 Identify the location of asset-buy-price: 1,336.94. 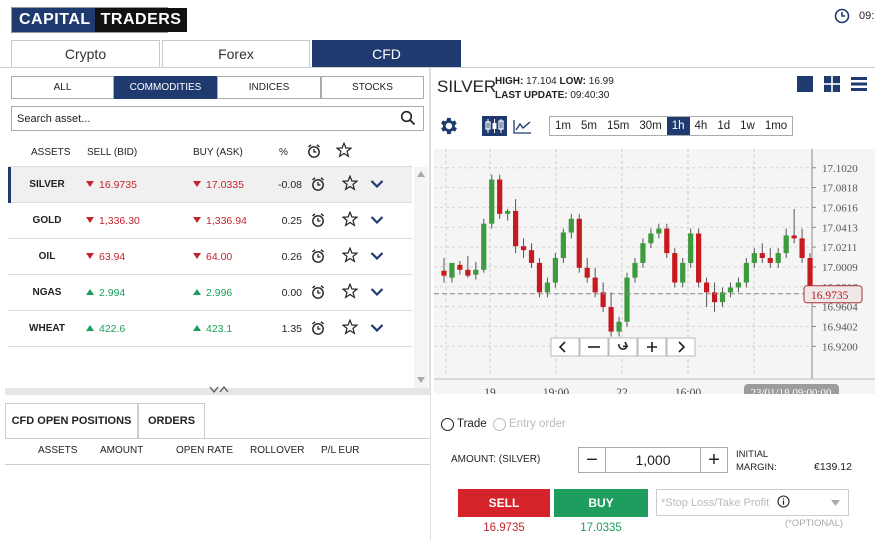
(220, 221).